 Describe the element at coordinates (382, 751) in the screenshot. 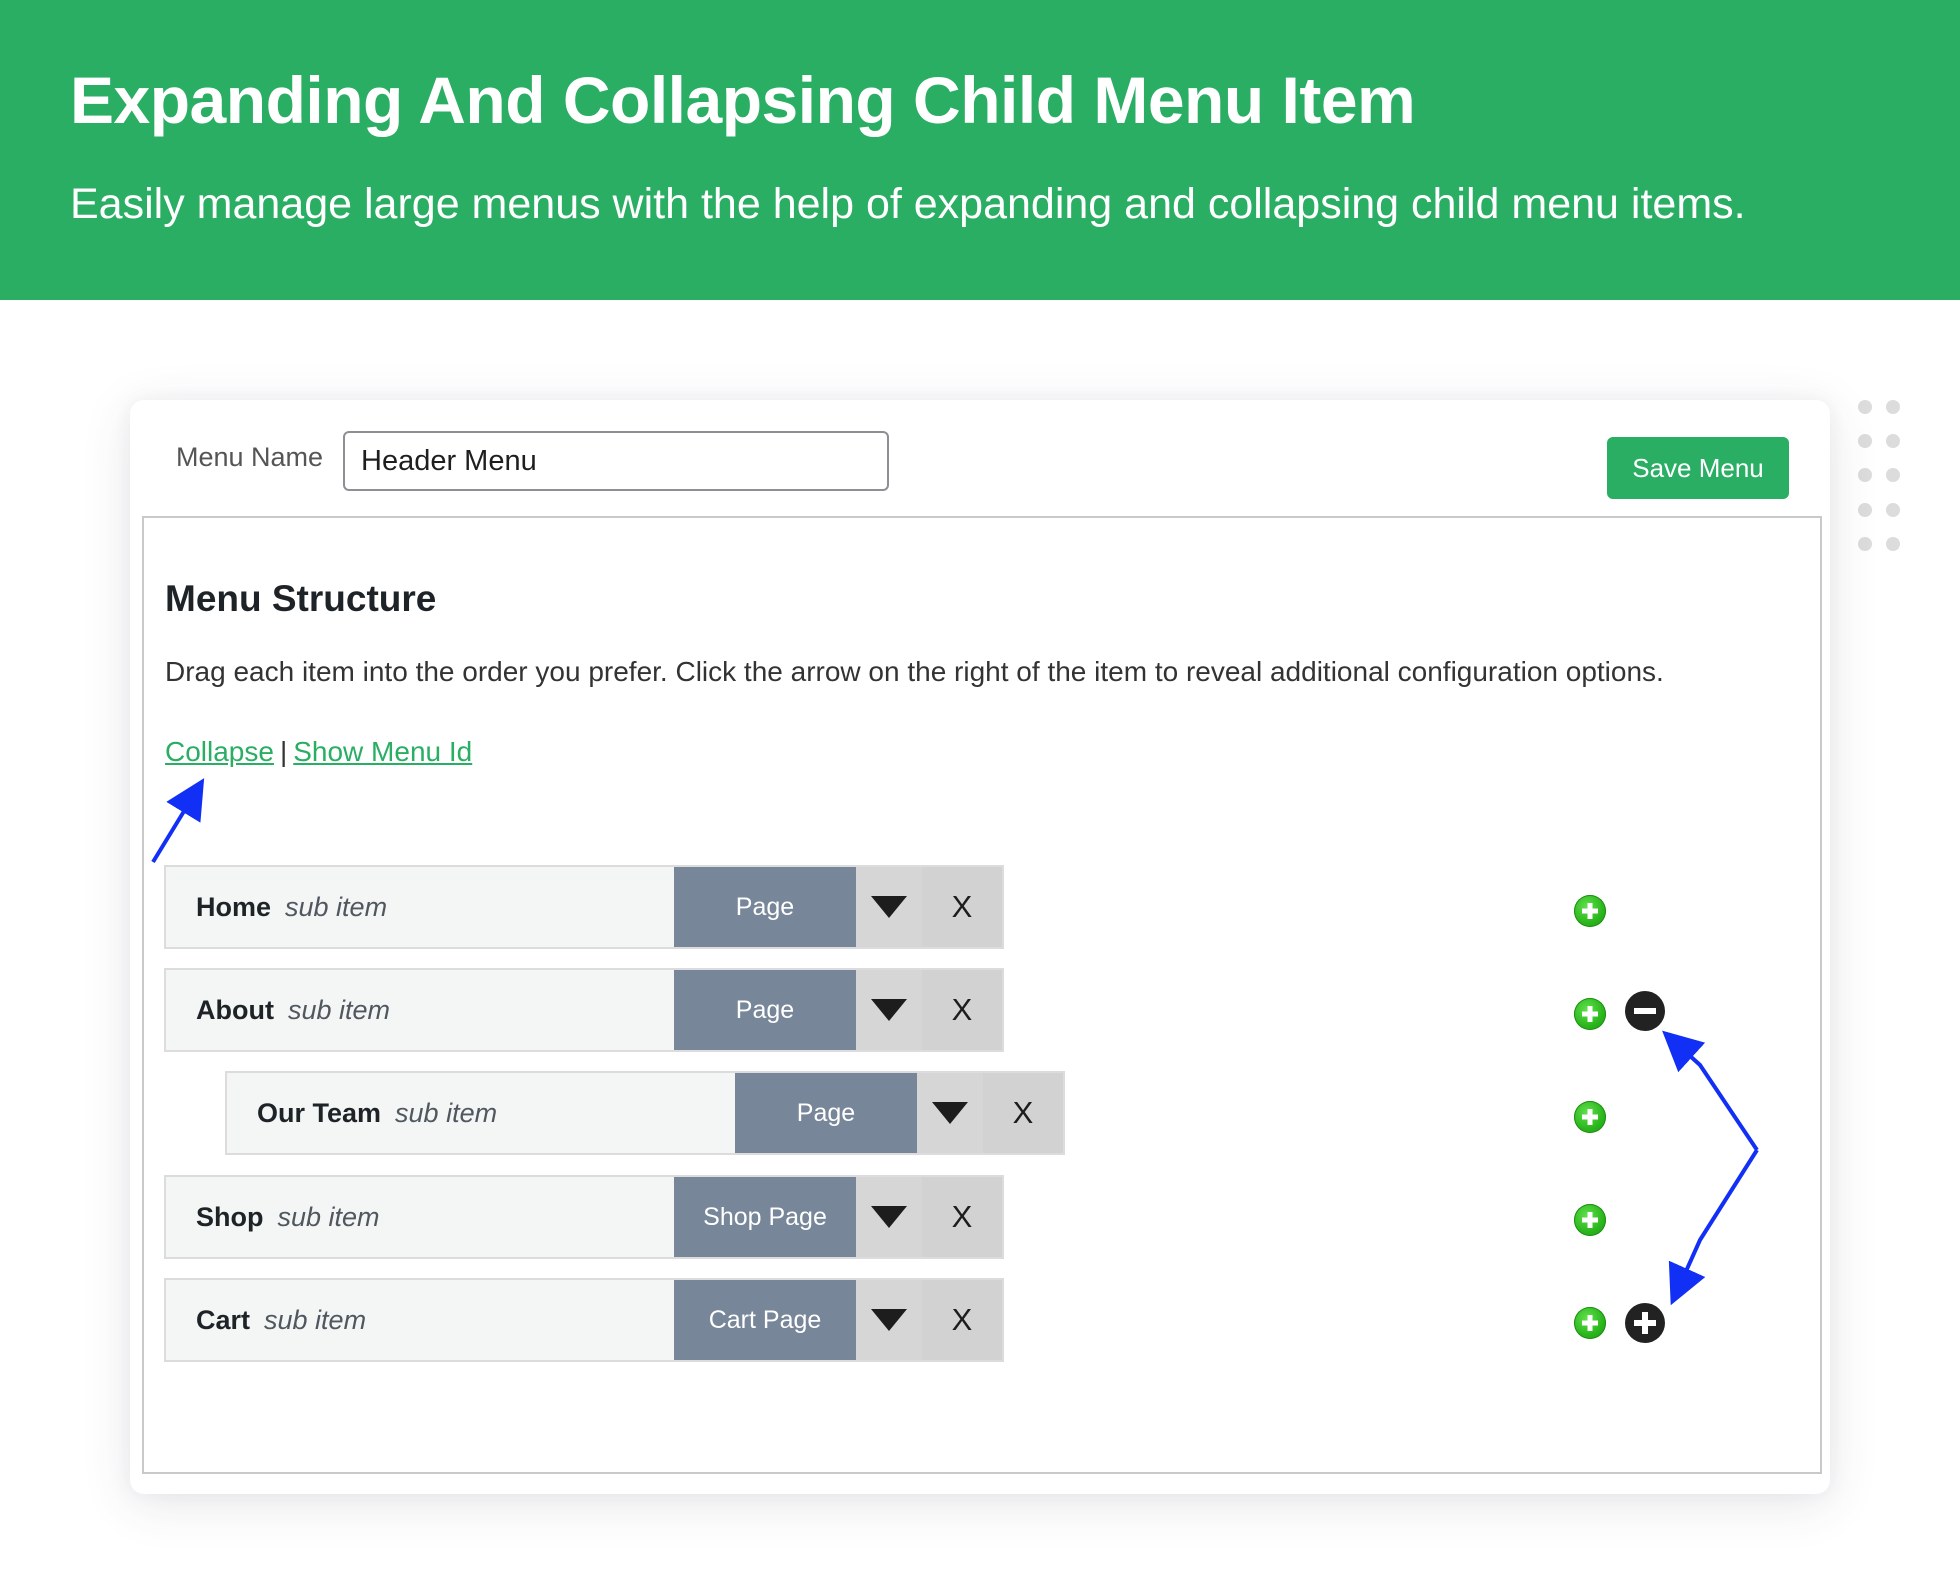

I see `show-menu-id-link: Show Menu Id` at that location.